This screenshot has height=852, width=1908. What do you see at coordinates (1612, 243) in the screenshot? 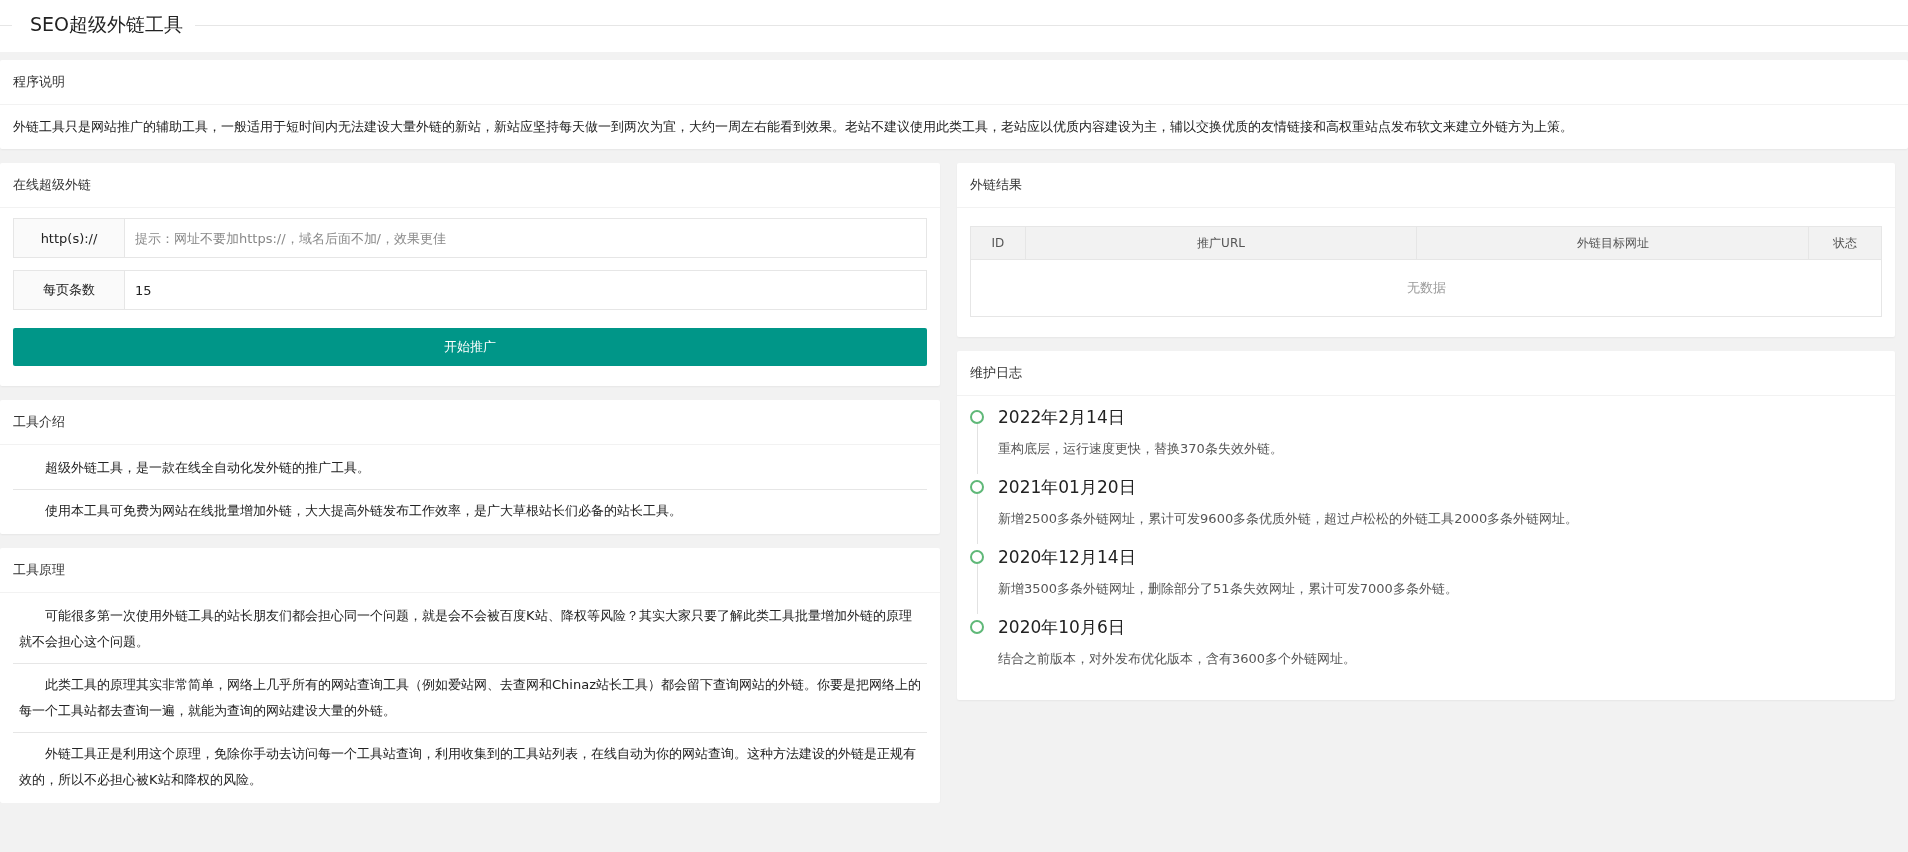
I see `column-header: 外链目标网址` at bounding box center [1612, 243].